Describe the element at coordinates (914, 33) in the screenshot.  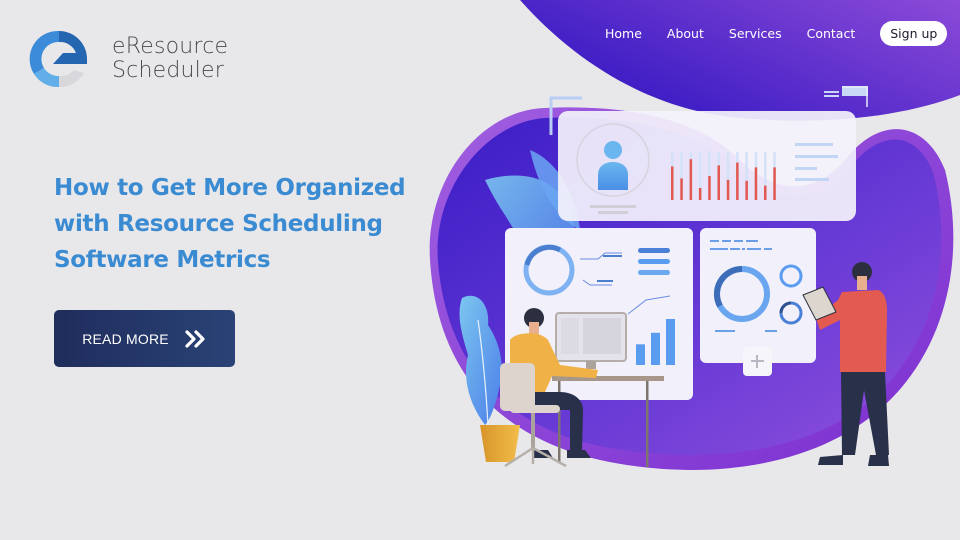
I see `signup-button: Sign up` at that location.